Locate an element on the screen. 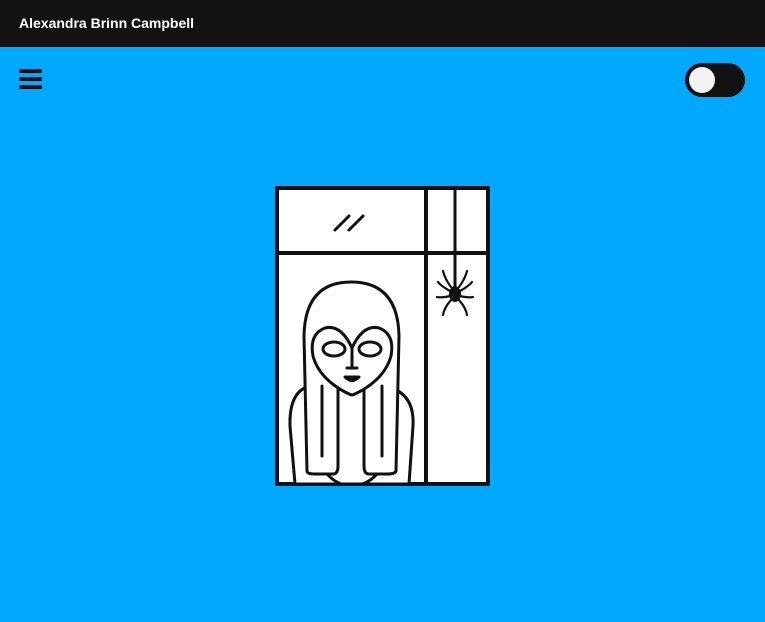  left-eye is located at coordinates (334, 349).